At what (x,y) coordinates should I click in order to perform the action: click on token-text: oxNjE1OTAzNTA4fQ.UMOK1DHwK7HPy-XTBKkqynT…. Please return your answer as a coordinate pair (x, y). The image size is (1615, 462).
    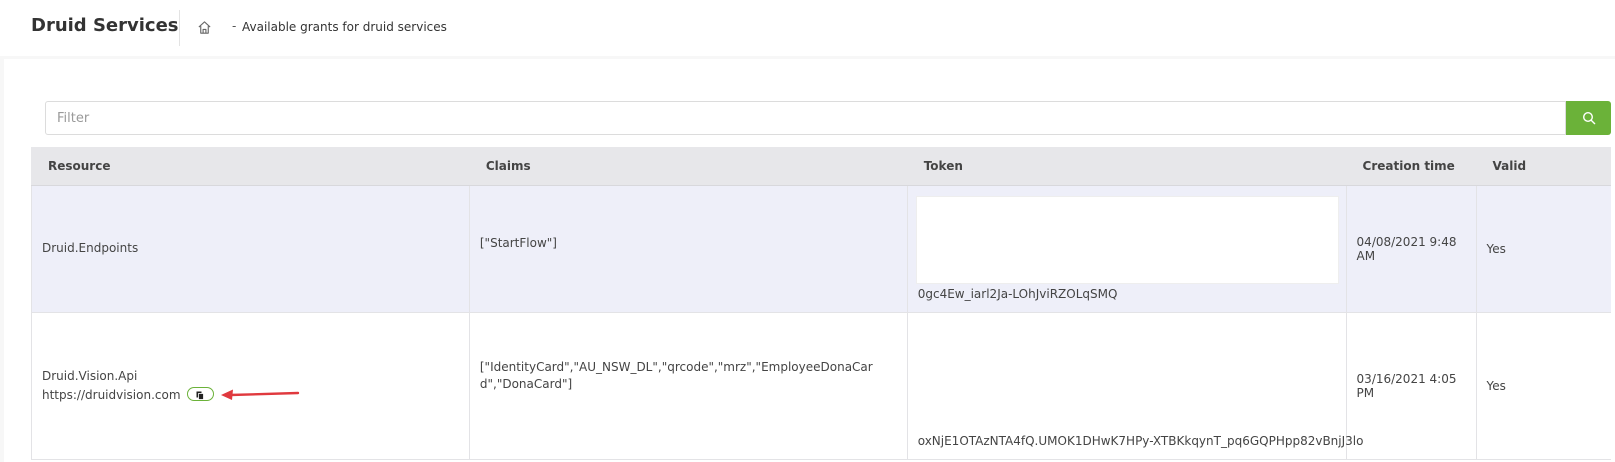
    Looking at the image, I should click on (1140, 440).